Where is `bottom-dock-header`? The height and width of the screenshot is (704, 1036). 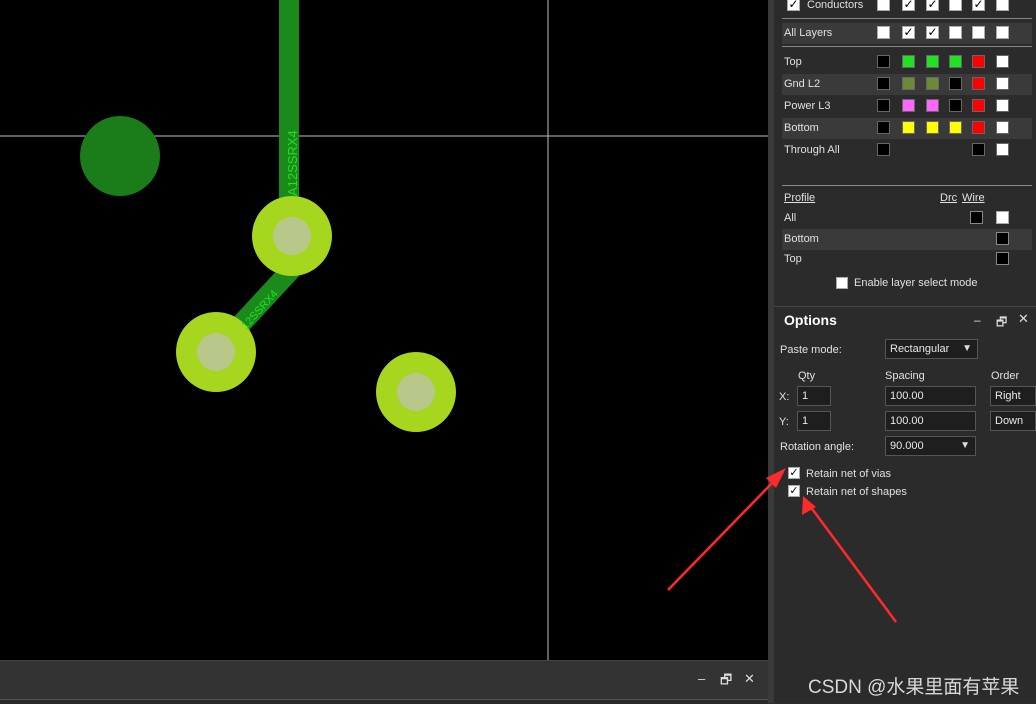
bottom-dock-header is located at coordinates (384, 680).